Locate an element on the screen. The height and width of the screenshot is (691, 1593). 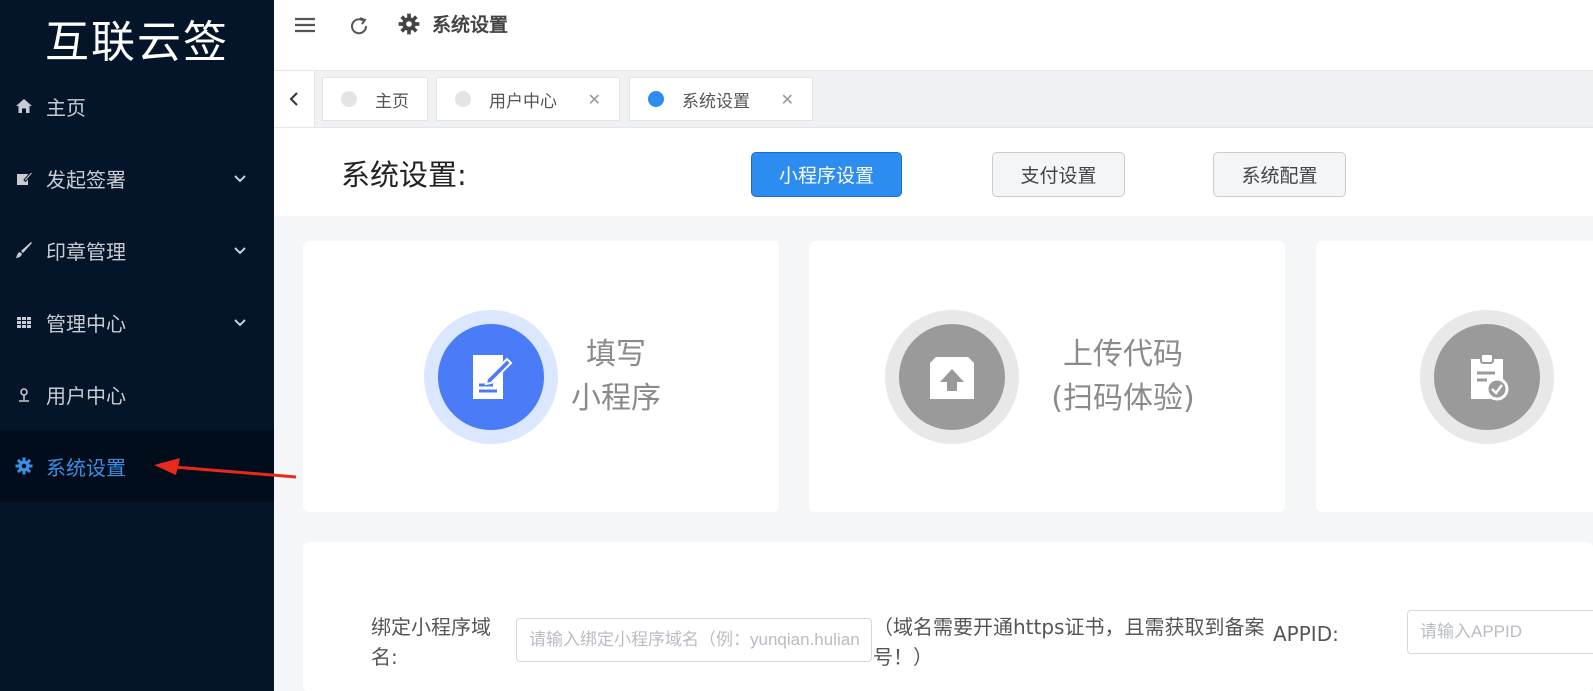
sidebar-item-initiate-sign: 发起签署 is located at coordinates (137, 178).